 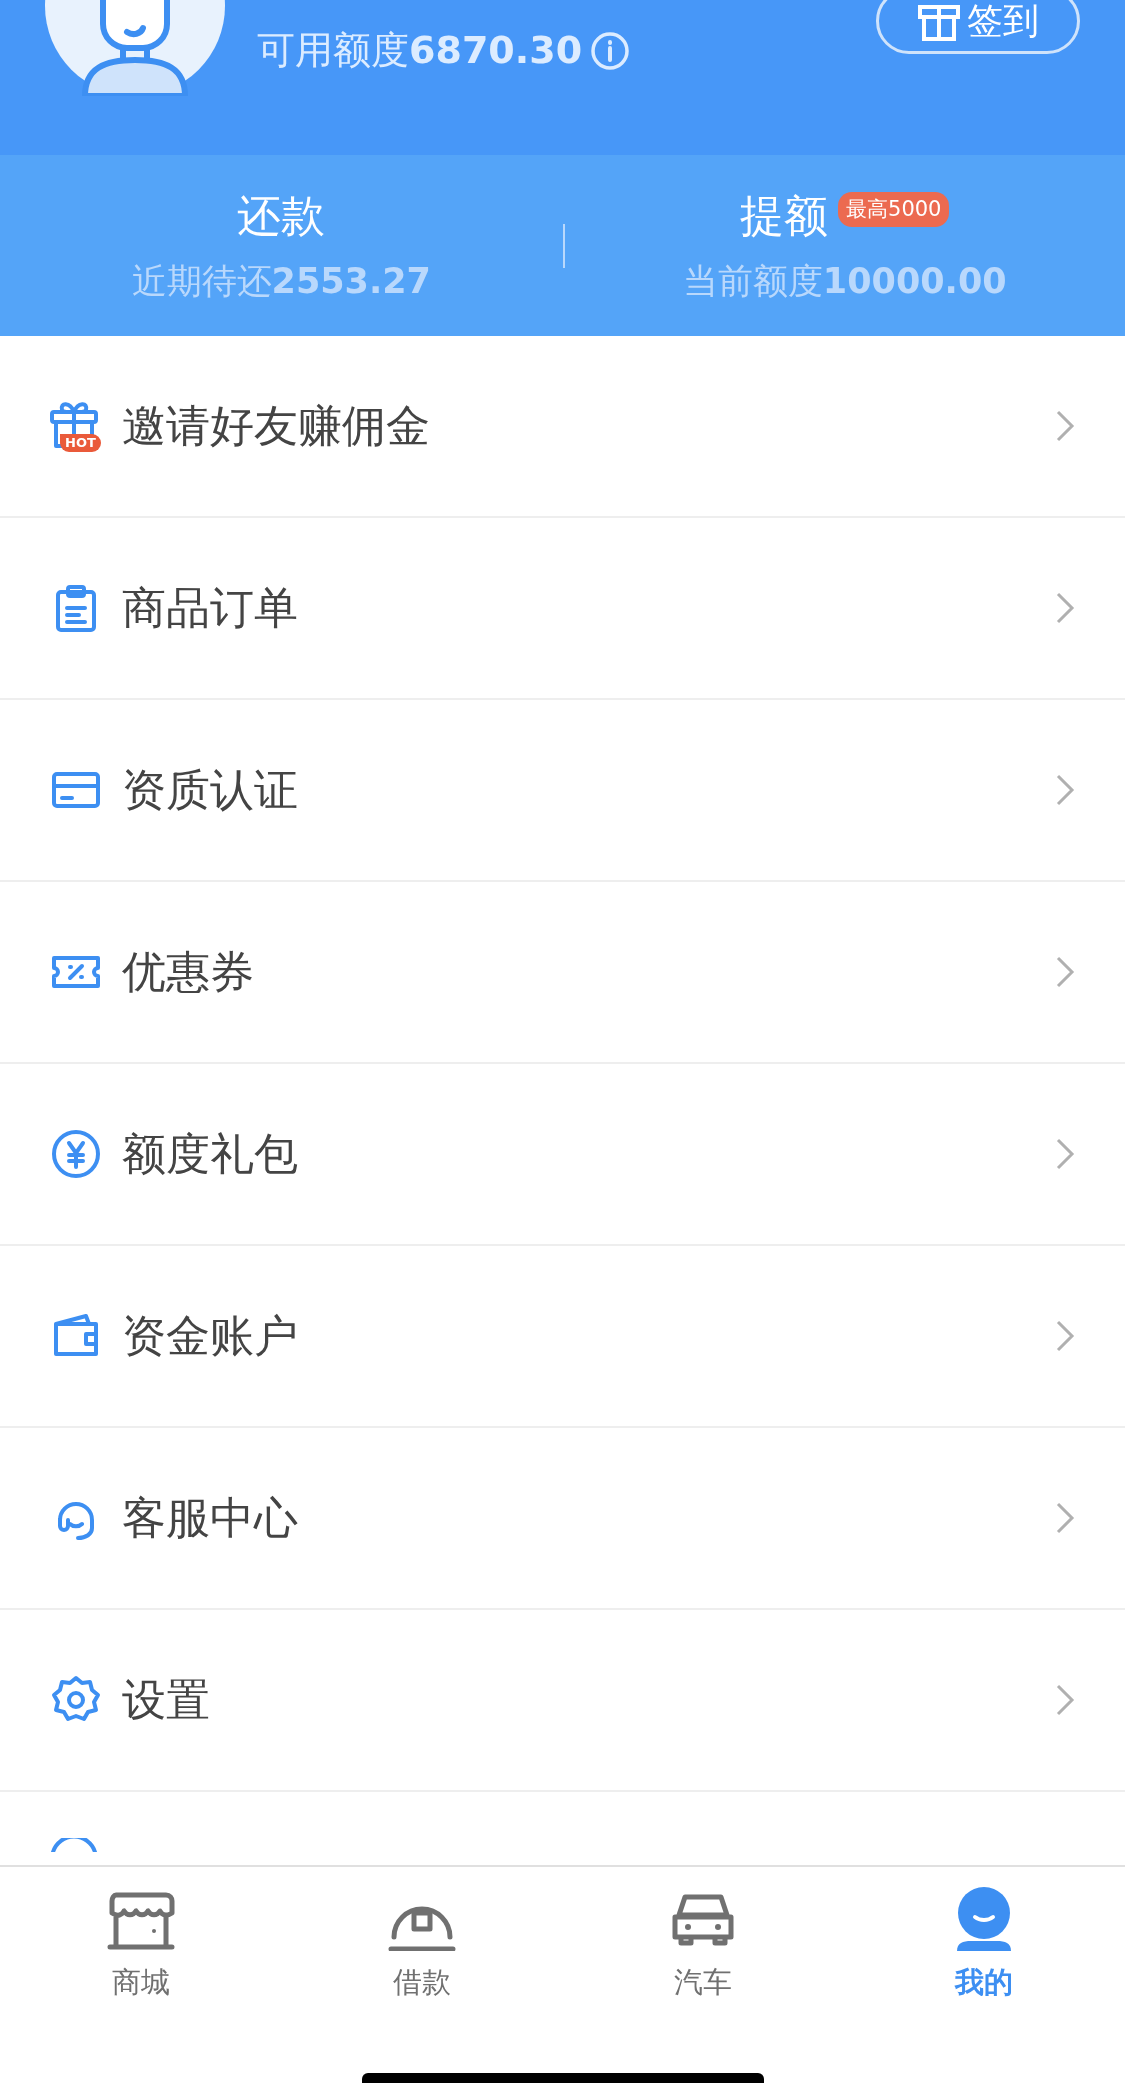 What do you see at coordinates (74, 1845) in the screenshot?
I see `more-icon` at bounding box center [74, 1845].